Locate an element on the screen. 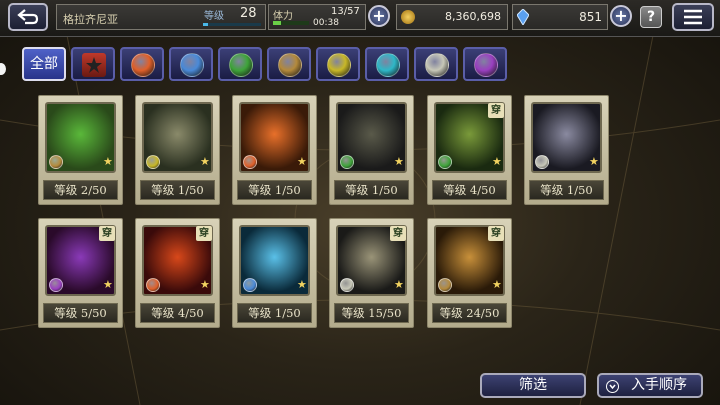  filter-tab-summon-emblem is located at coordinates (93, 64).